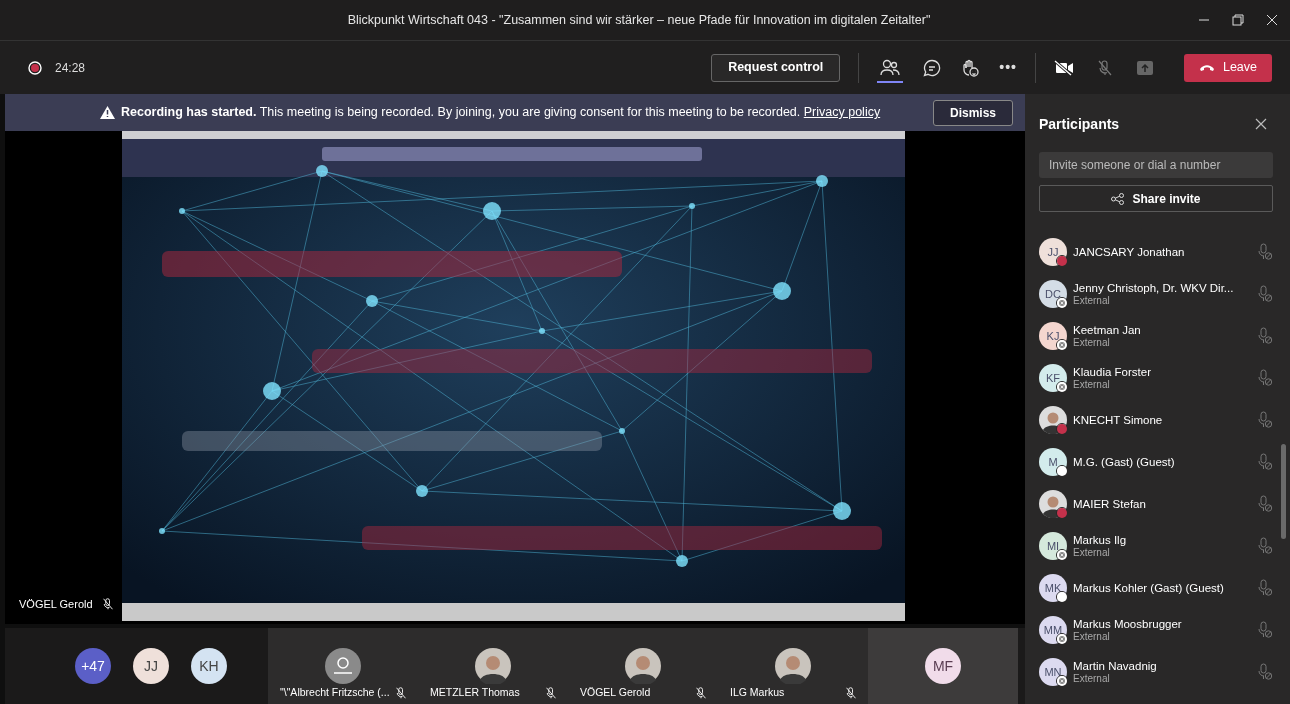 Image resolution: width=1290 pixels, height=704 pixels. What do you see at coordinates (932, 67) in the screenshot?
I see `chat-icon` at bounding box center [932, 67].